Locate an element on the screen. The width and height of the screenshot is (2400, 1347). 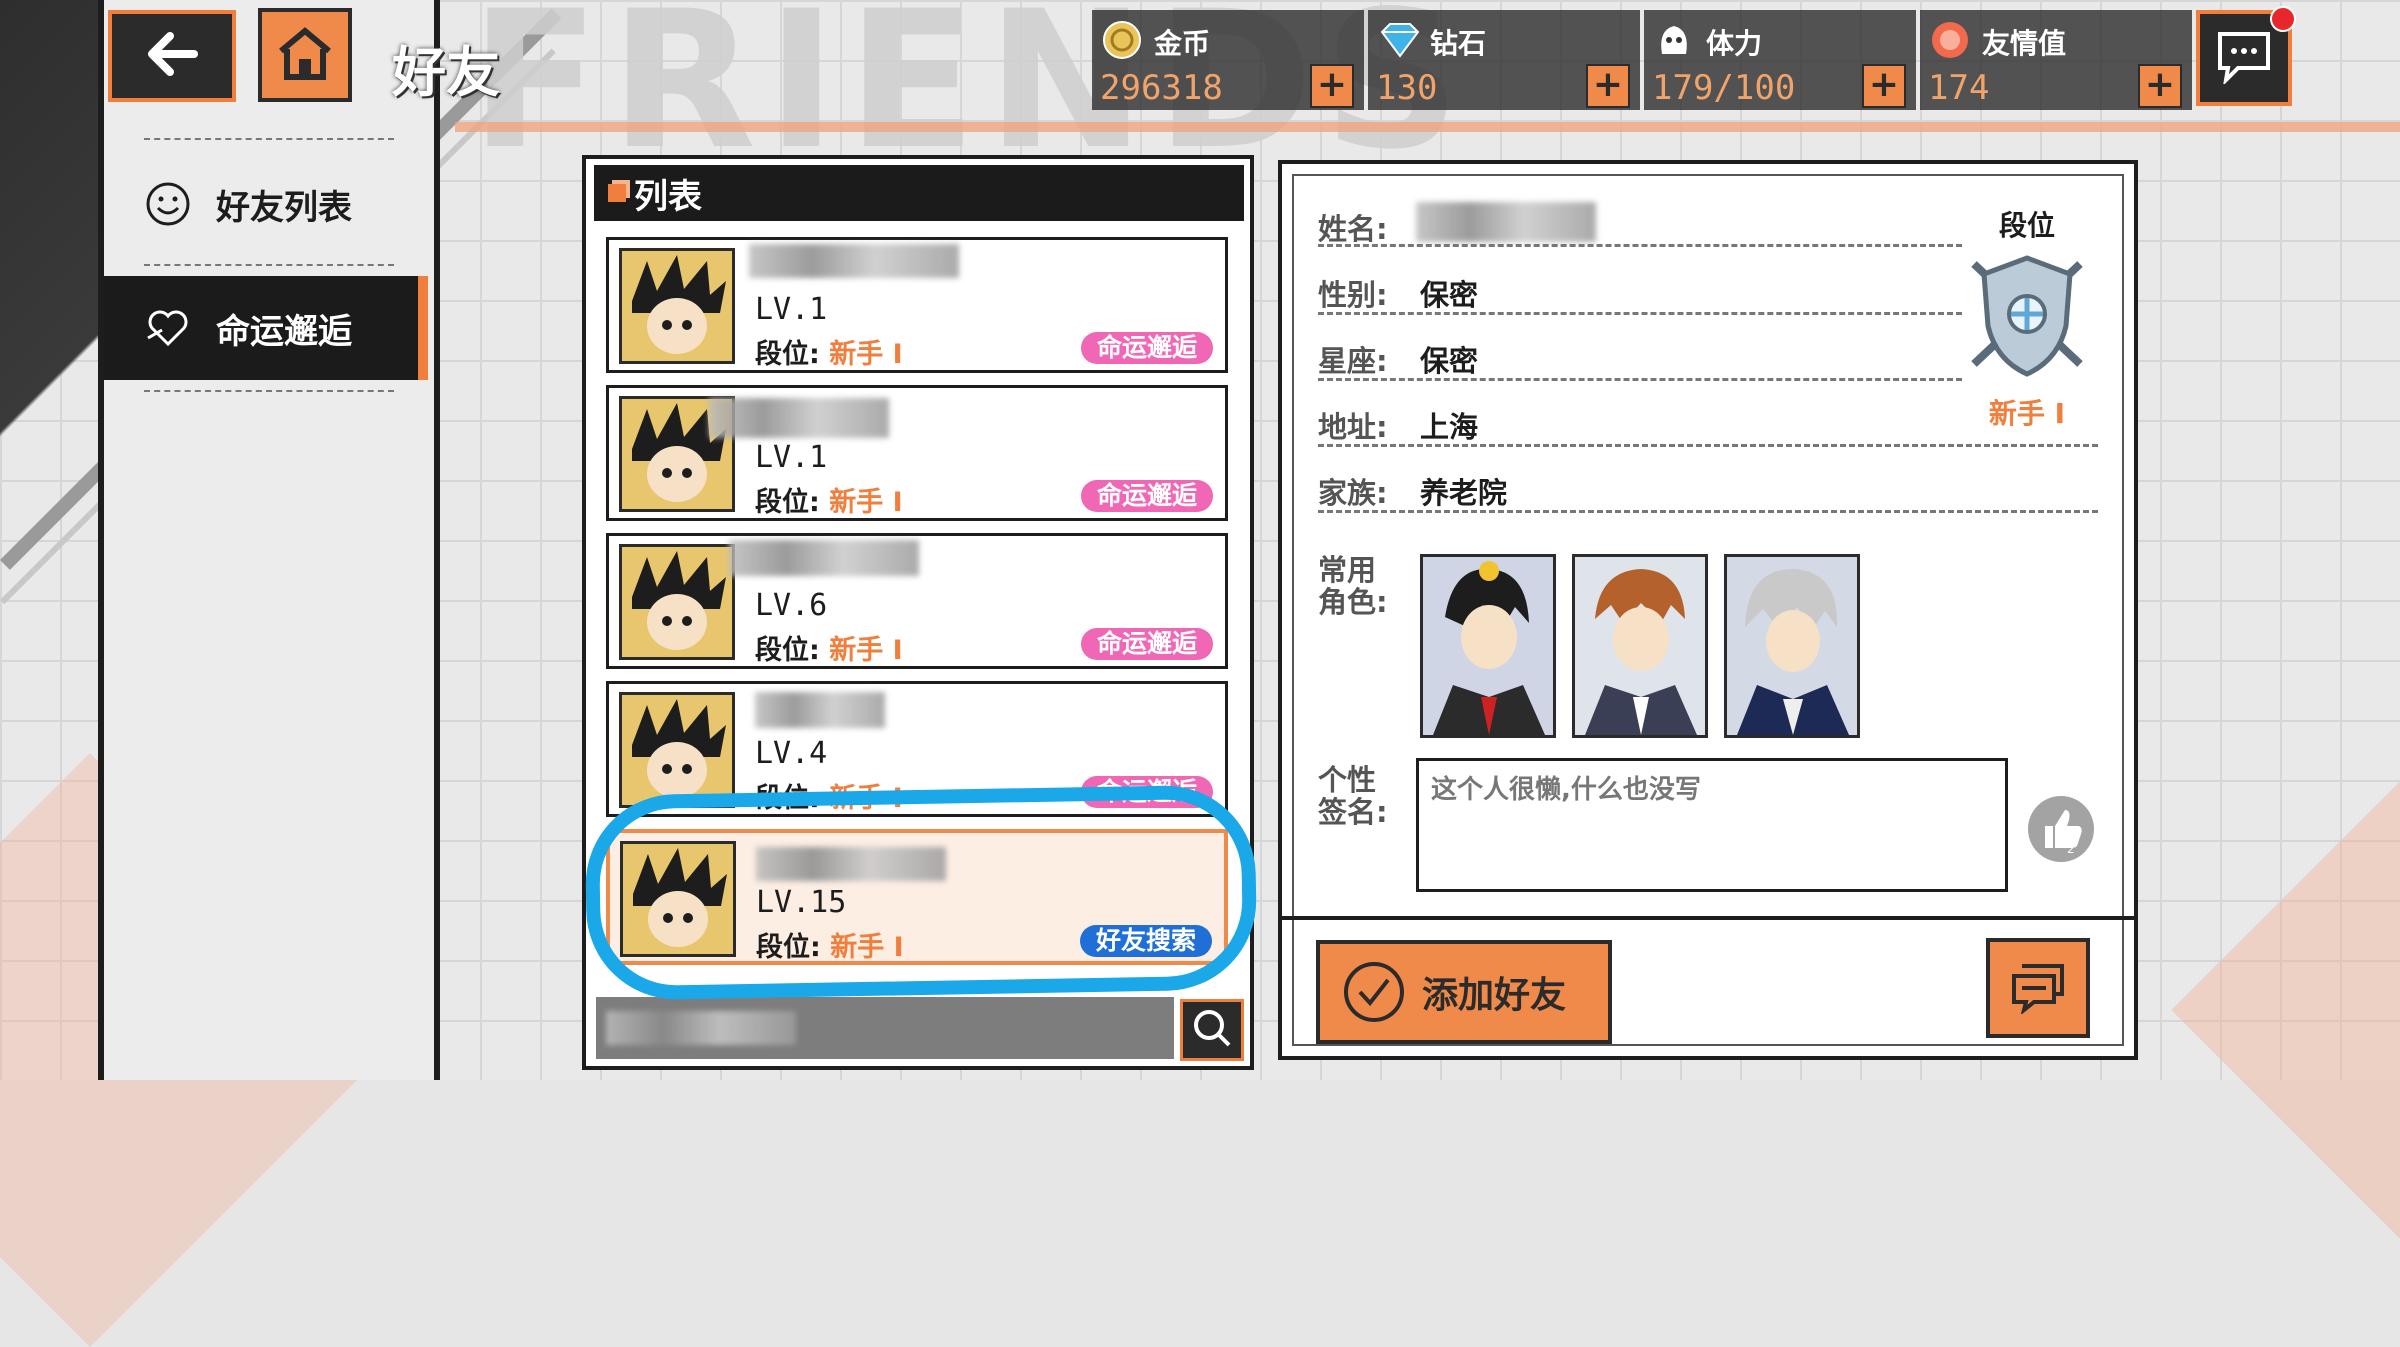
list-item: LV.6 段位: 新手 I 命运邂逅 is located at coordinates (917, 601).